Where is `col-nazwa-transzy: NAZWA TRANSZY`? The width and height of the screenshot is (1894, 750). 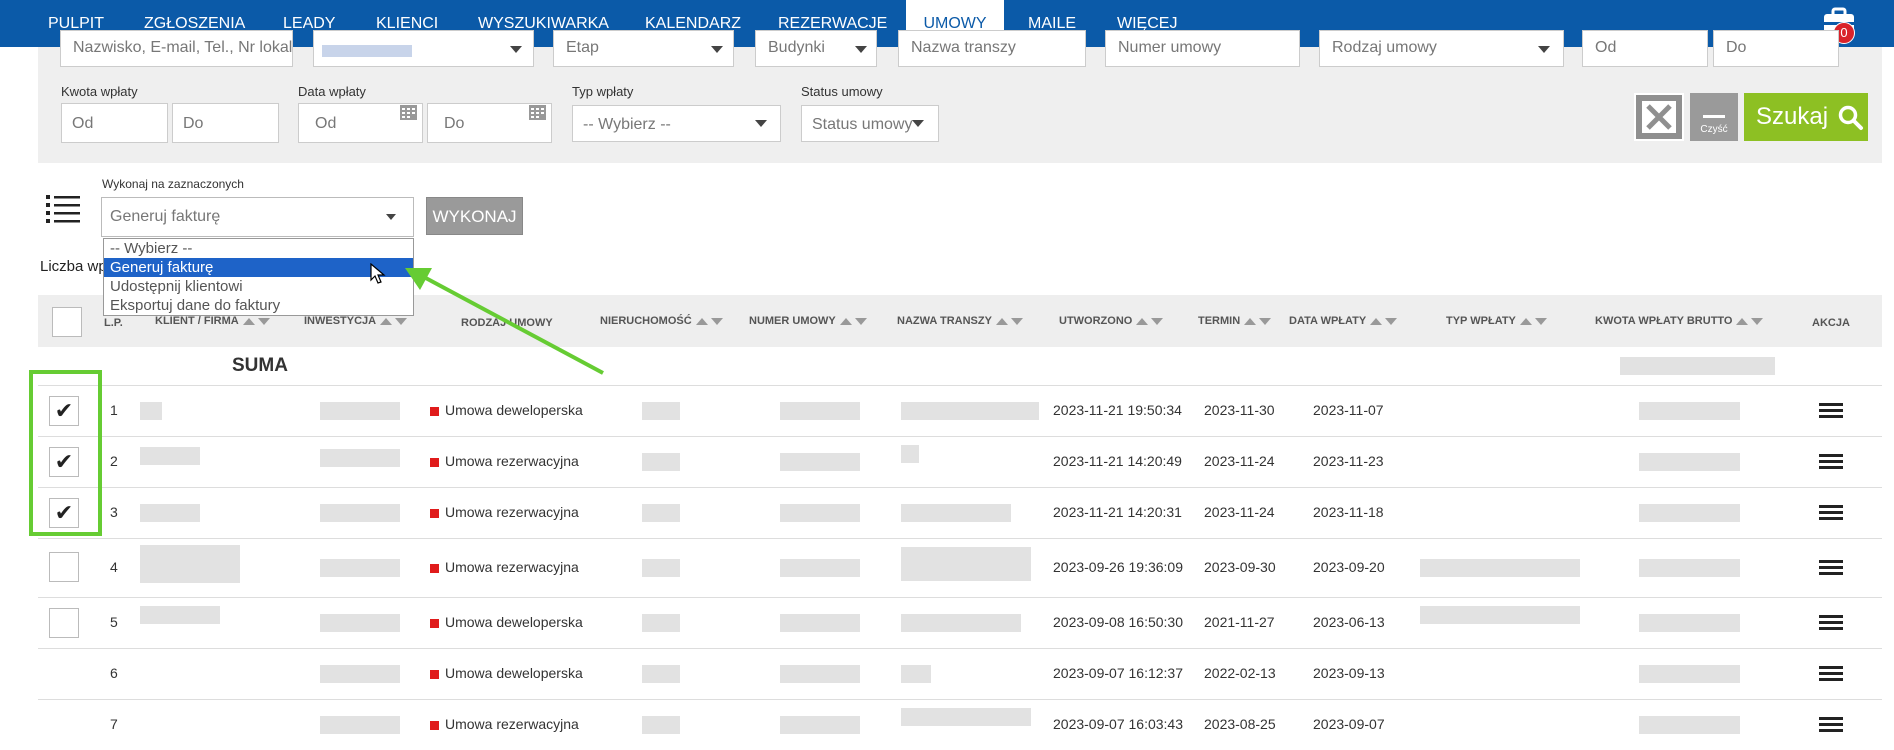 col-nazwa-transzy: NAZWA TRANSZY is located at coordinates (960, 321).